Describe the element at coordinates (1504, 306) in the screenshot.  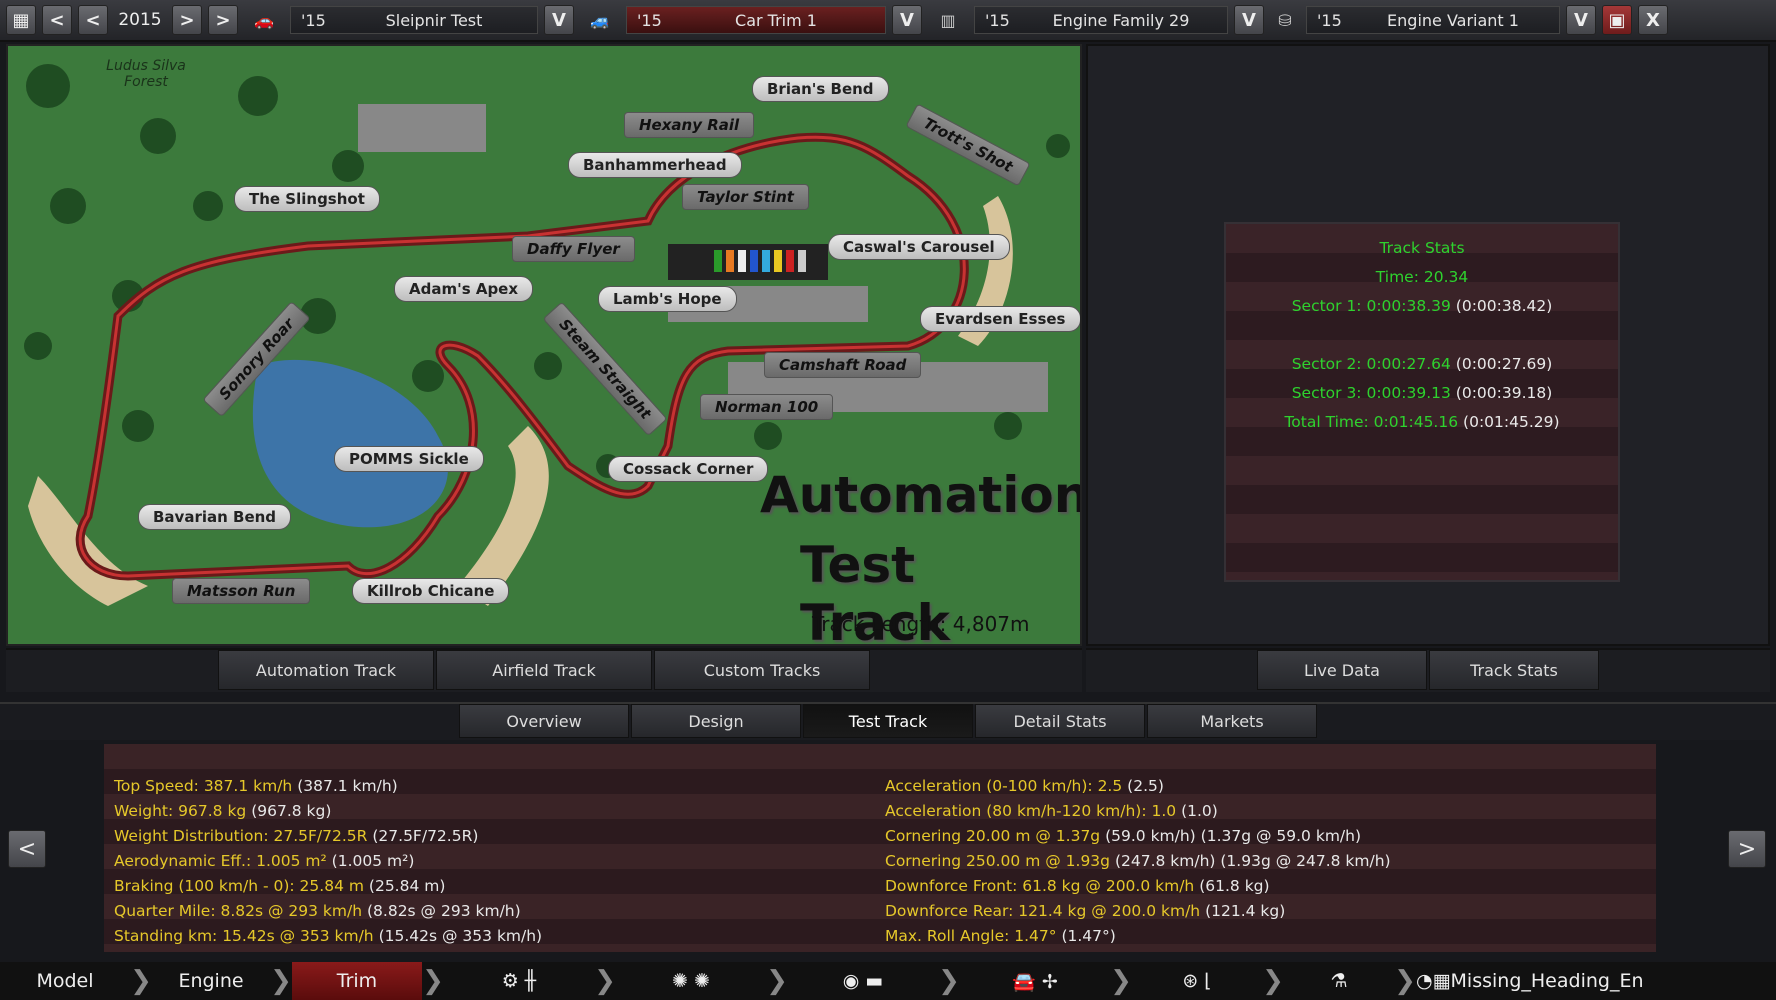
I see `sector1-best: (0:00:38.42)` at that location.